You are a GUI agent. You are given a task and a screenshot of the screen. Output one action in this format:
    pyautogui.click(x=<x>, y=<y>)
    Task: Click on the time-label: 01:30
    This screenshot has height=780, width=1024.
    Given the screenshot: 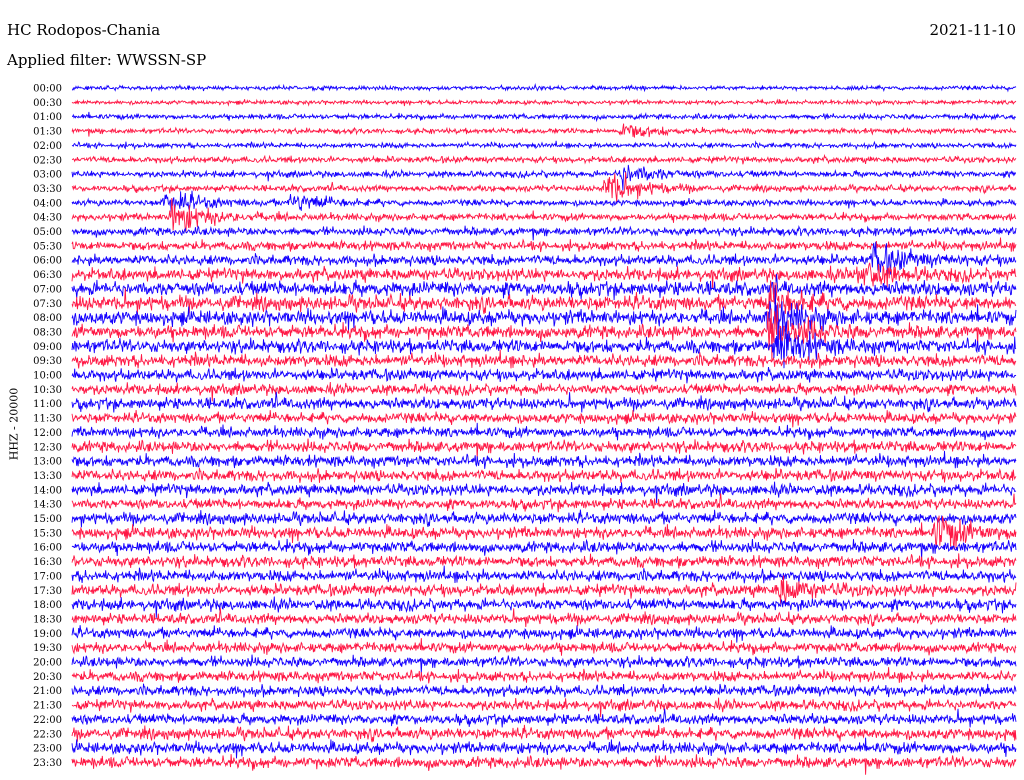 What is the action you would take?
    pyautogui.click(x=47, y=132)
    